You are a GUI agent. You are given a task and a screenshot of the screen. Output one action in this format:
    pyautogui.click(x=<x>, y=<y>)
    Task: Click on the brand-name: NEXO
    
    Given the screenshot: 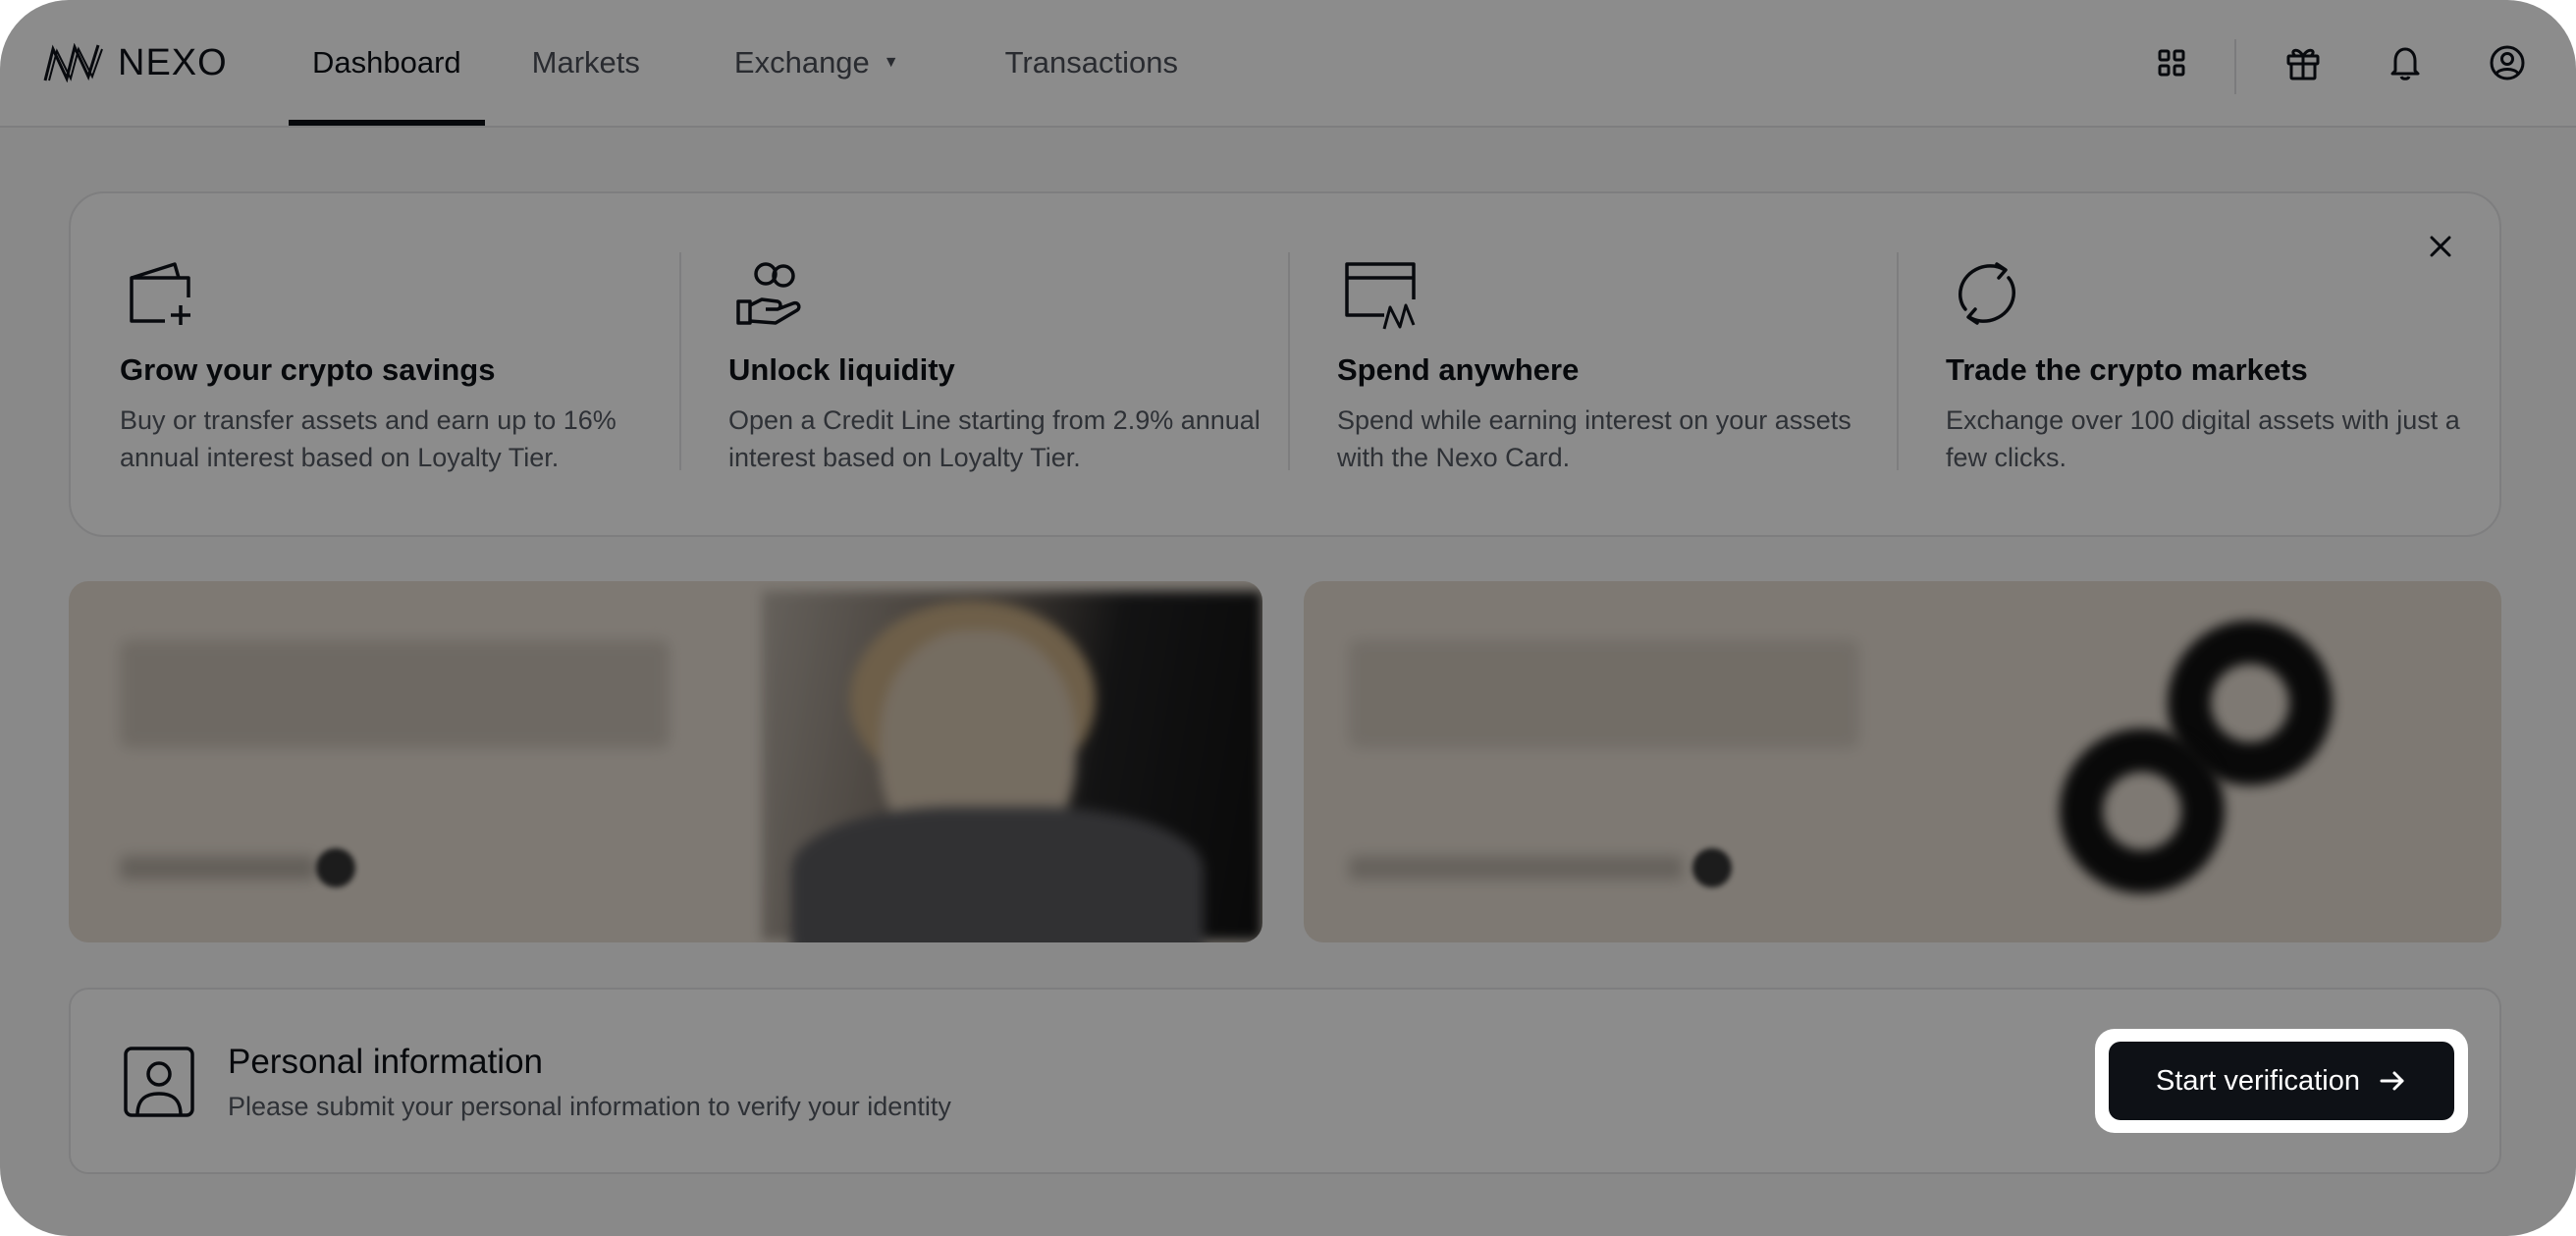 What is the action you would take?
    pyautogui.click(x=173, y=62)
    